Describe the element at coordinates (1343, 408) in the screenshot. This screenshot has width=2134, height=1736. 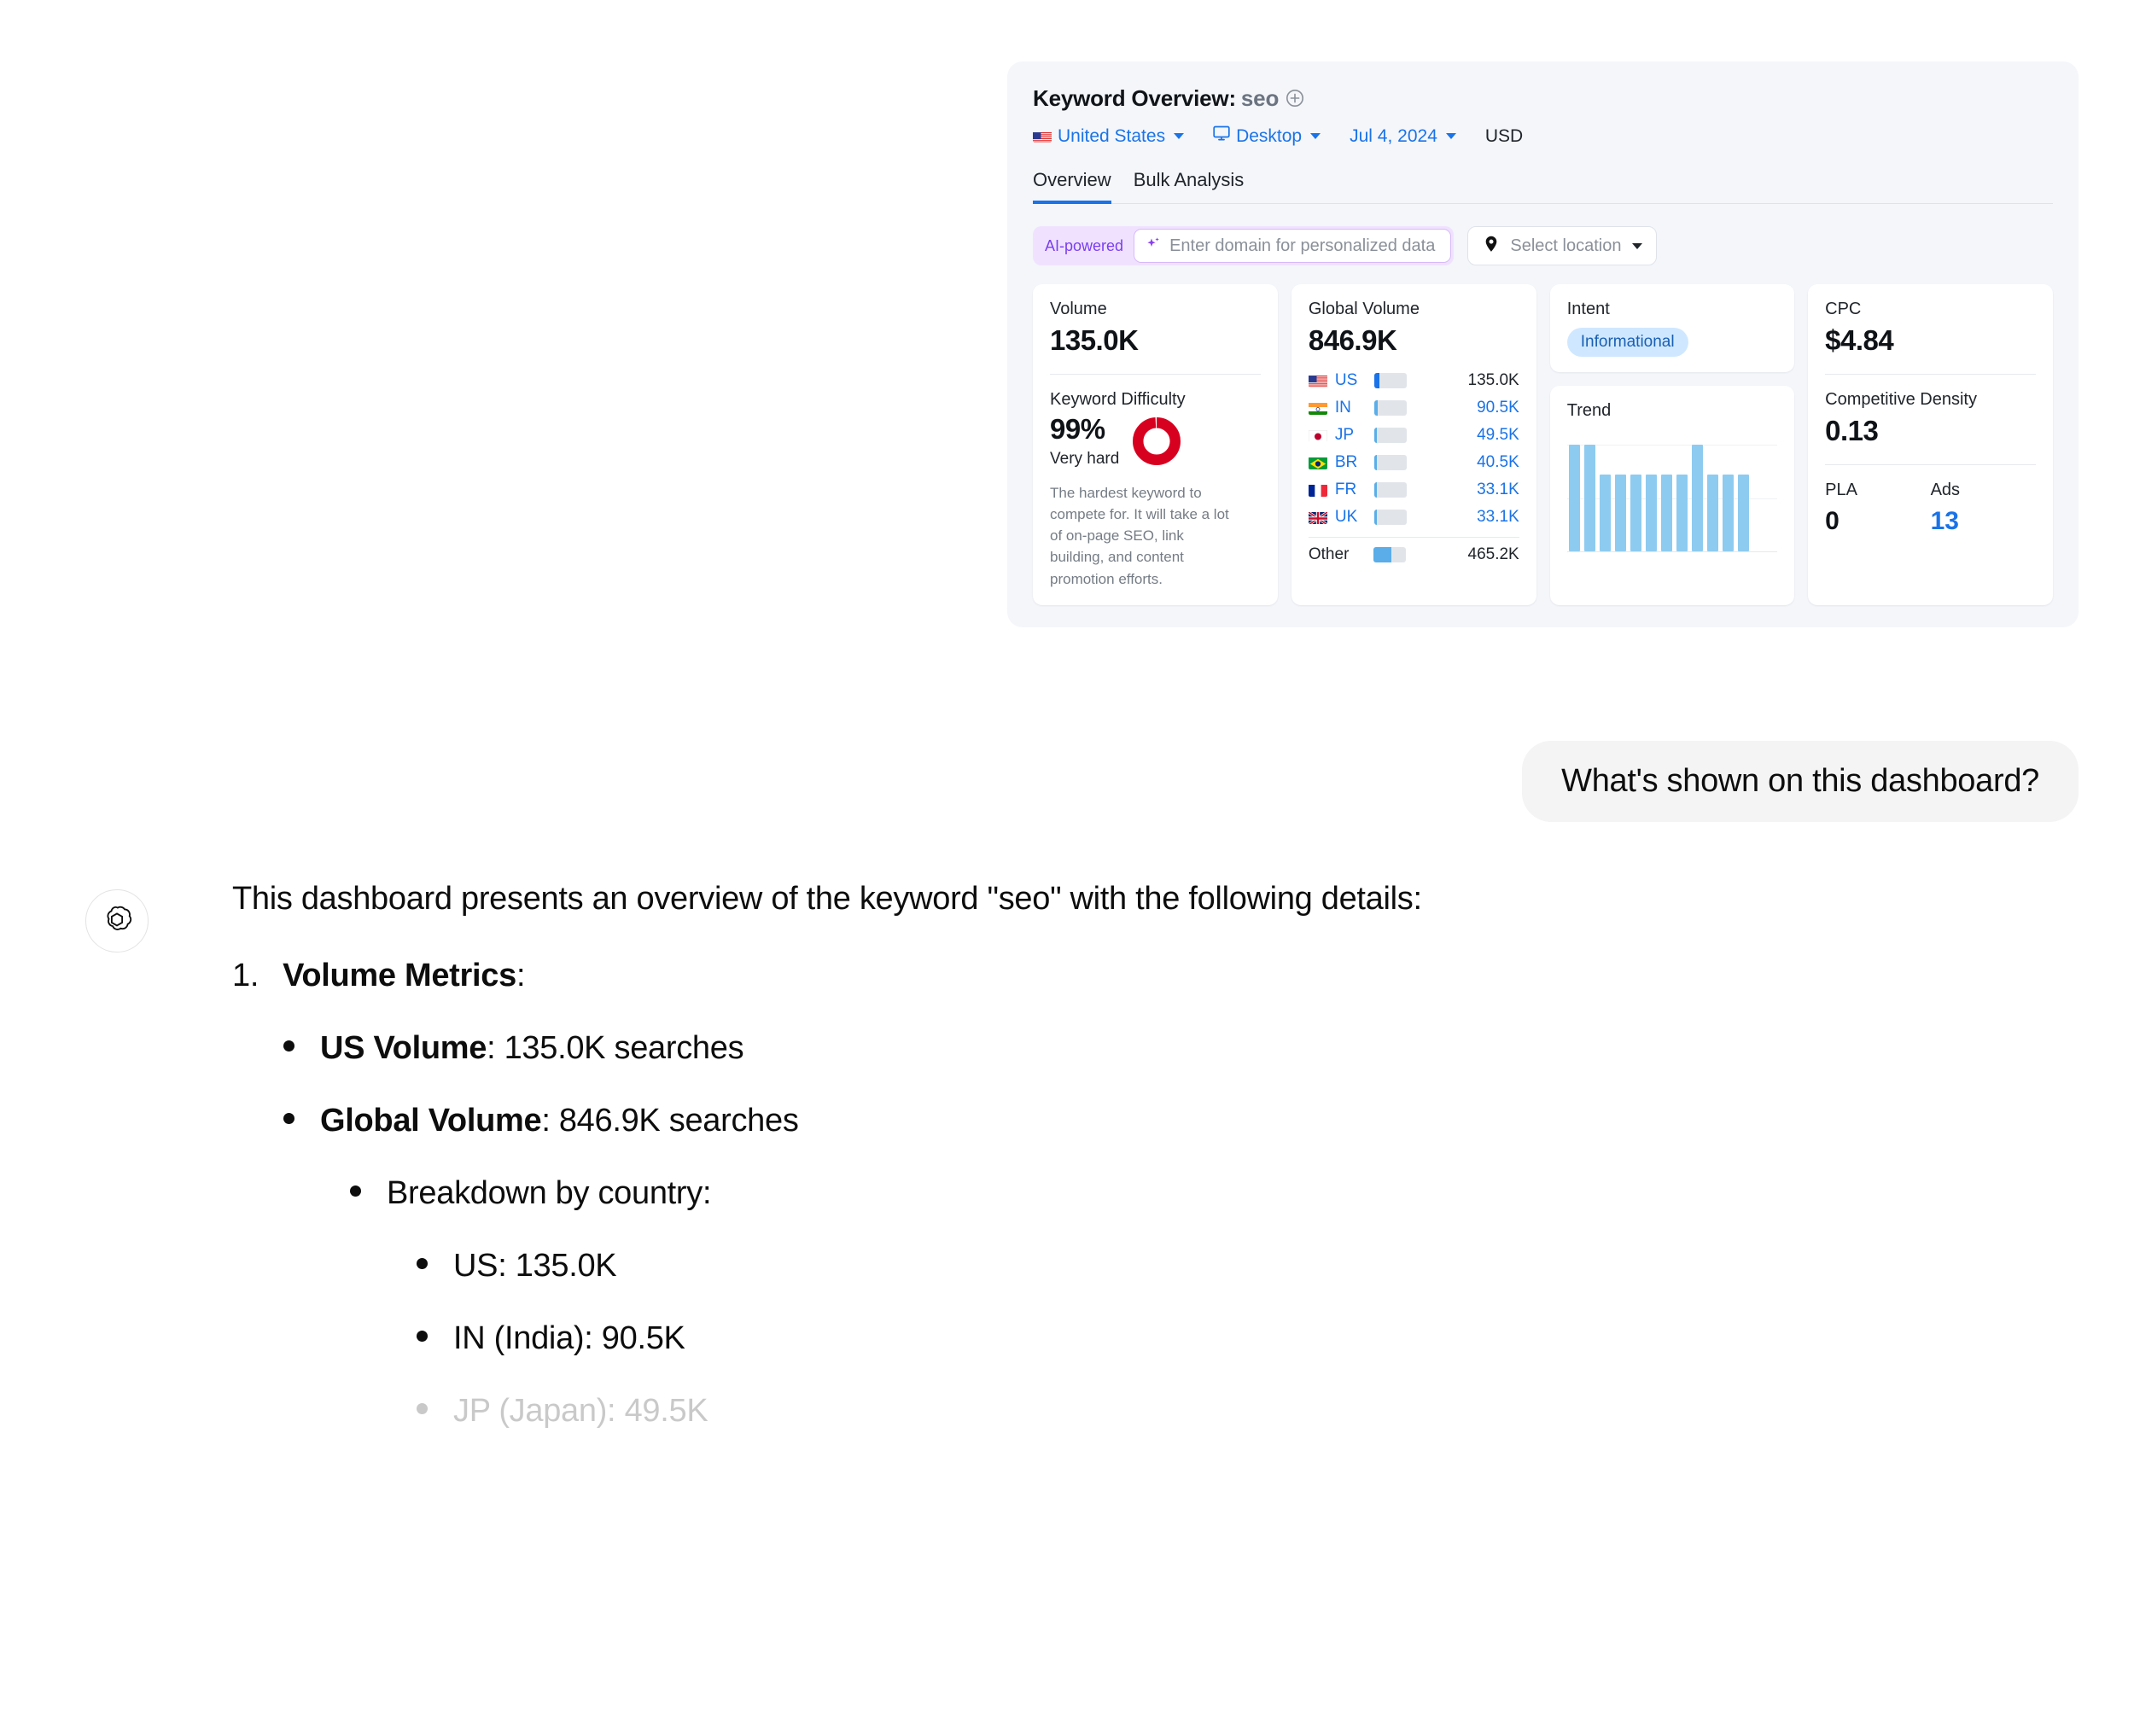
I see `country-code: IN` at that location.